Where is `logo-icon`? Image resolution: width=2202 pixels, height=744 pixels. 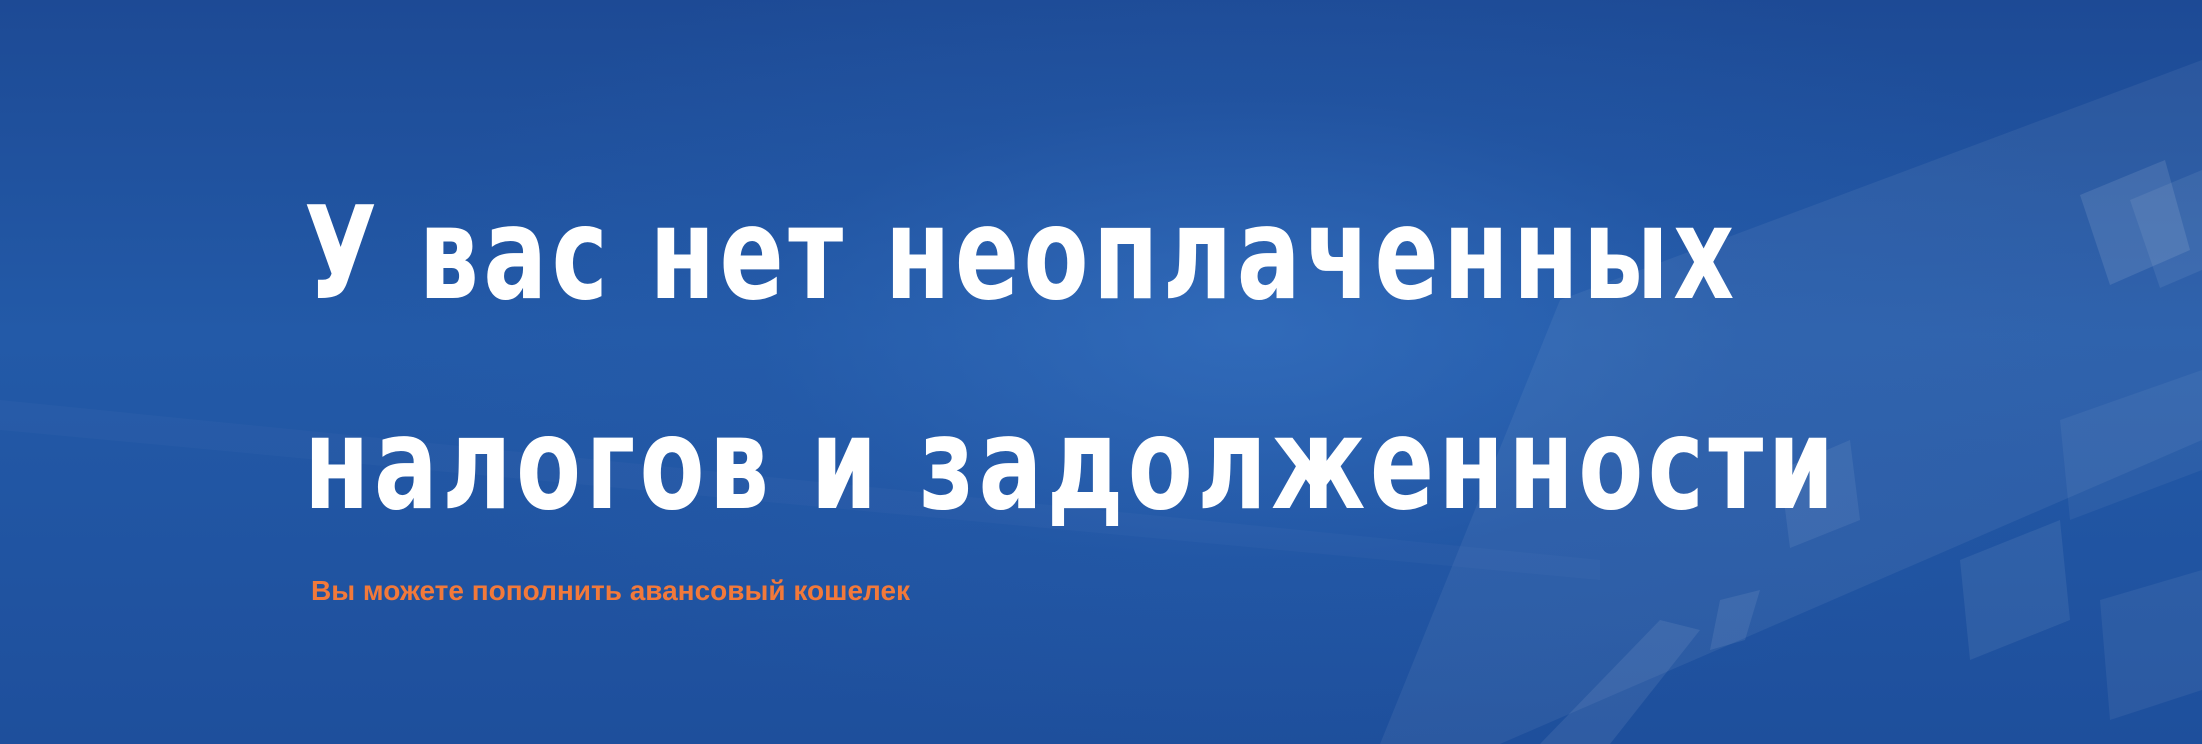
logo-icon is located at coordinates (227, 2).